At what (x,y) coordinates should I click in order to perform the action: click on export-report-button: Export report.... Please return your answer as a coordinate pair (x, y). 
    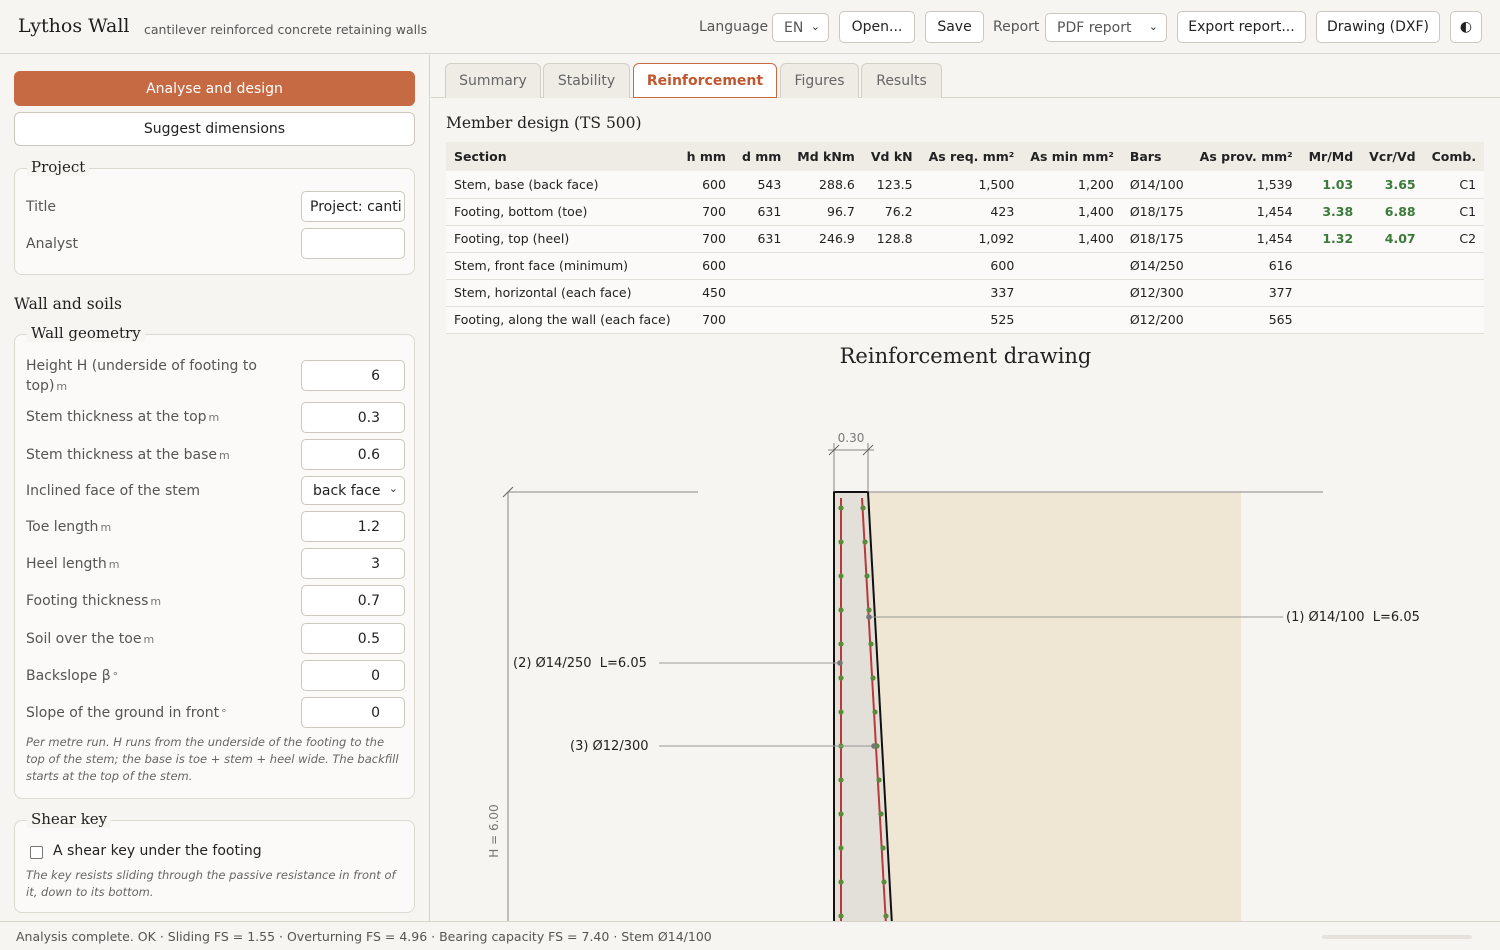
    Looking at the image, I should click on (1241, 27).